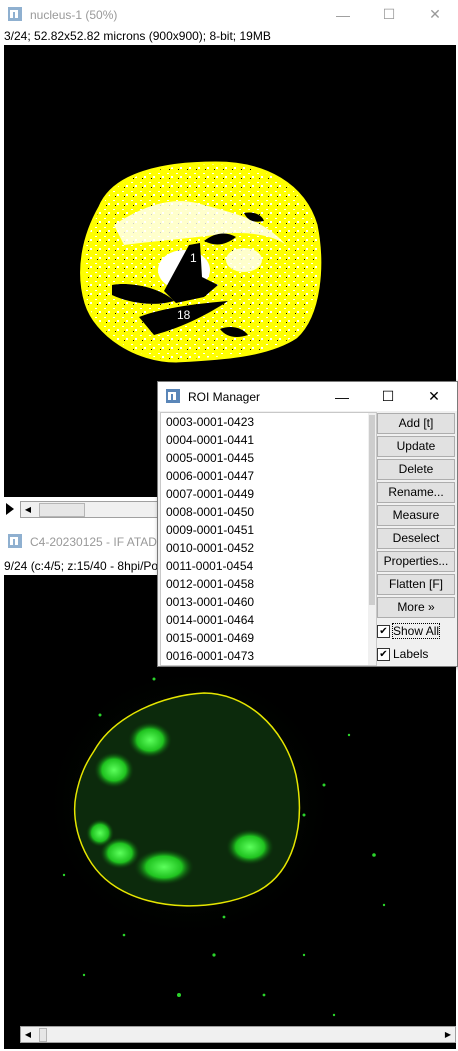  I want to click on roi-list-item: 0015-0001-0469, so click(268, 638).